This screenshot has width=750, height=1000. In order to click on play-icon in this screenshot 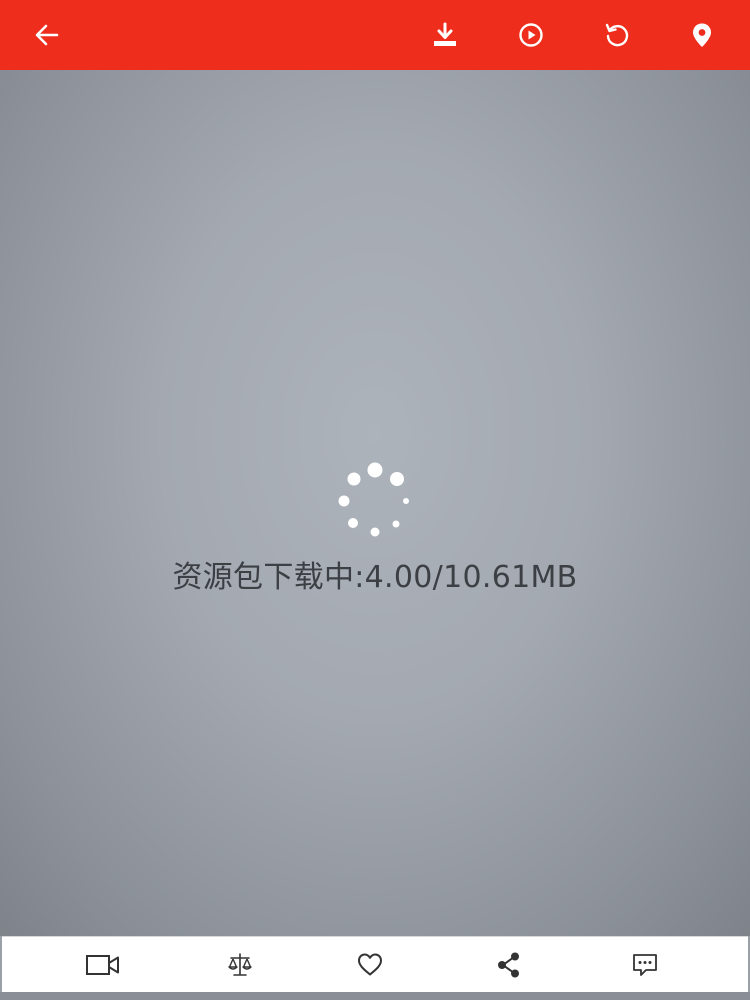, I will do `click(531, 35)`.